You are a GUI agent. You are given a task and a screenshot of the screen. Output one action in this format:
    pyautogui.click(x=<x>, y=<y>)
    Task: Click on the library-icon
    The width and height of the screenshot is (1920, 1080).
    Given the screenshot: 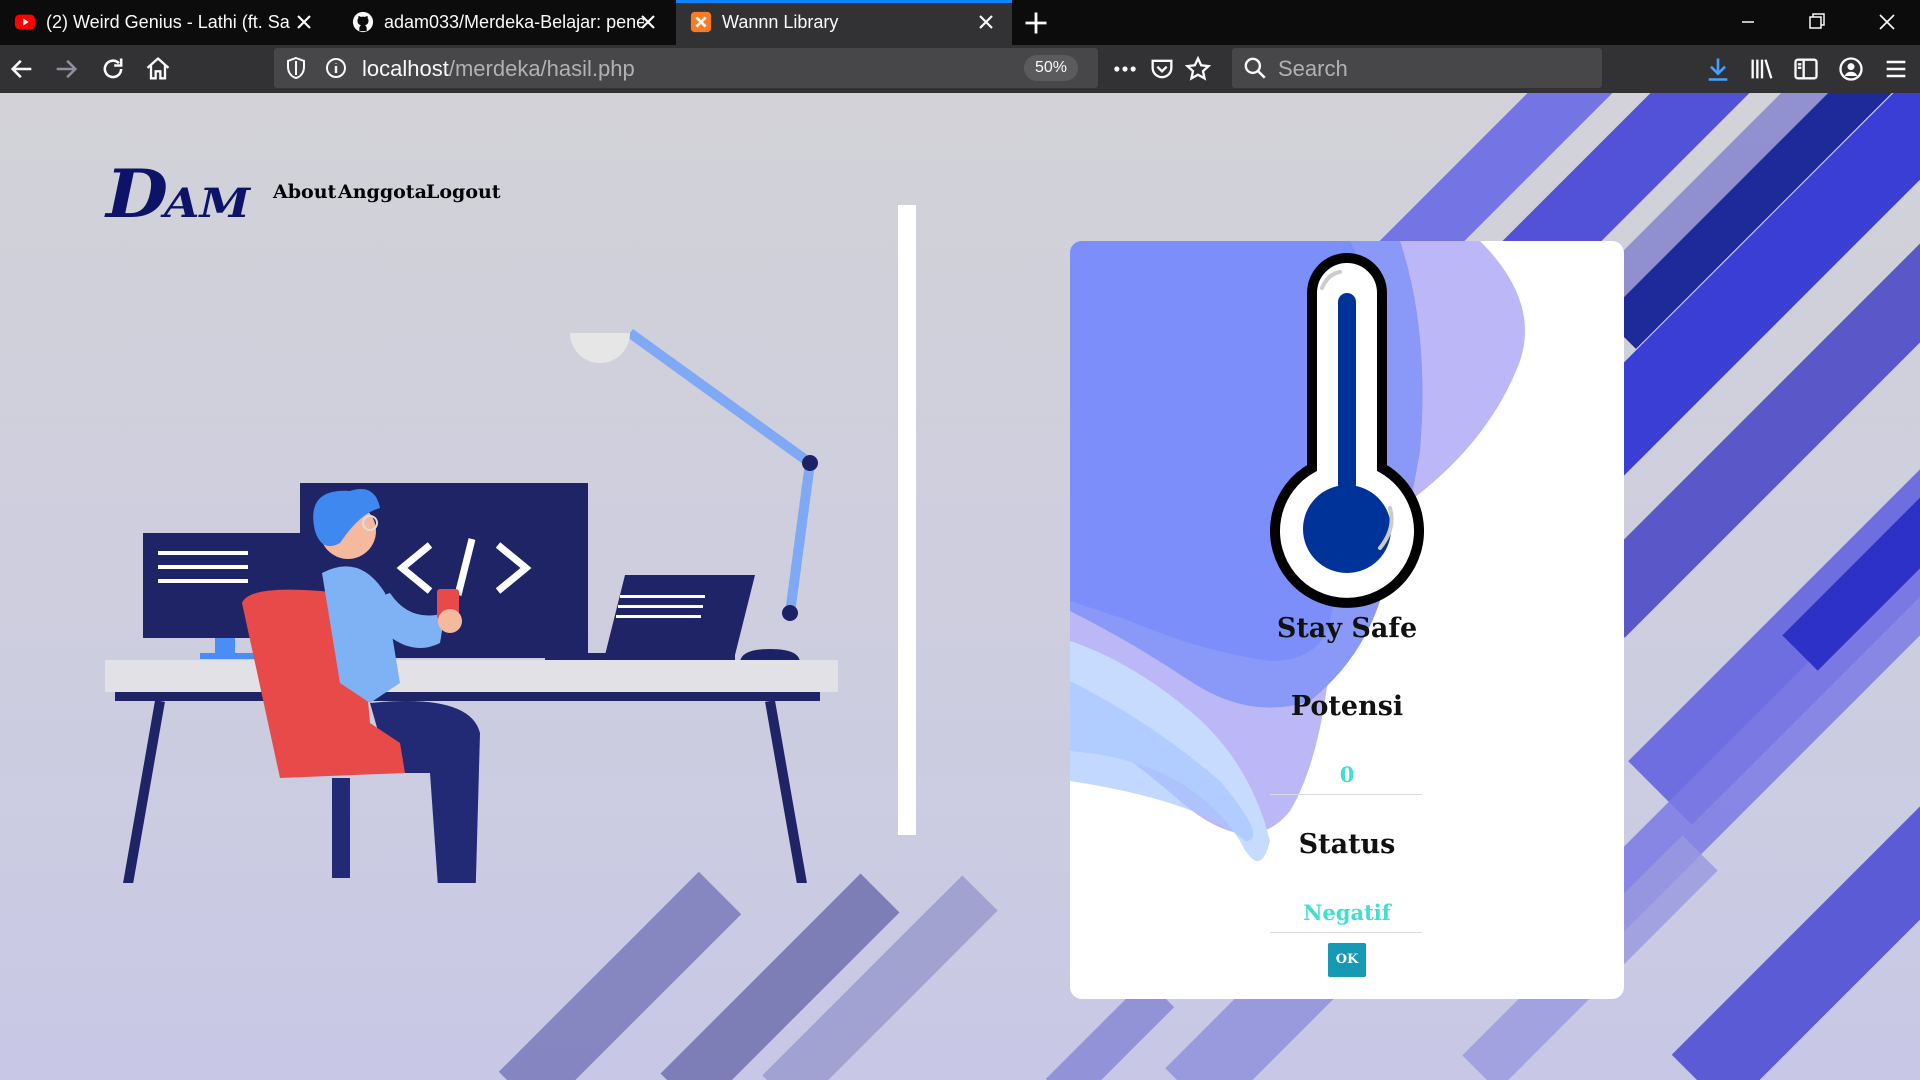 What is the action you would take?
    pyautogui.click(x=1762, y=69)
    